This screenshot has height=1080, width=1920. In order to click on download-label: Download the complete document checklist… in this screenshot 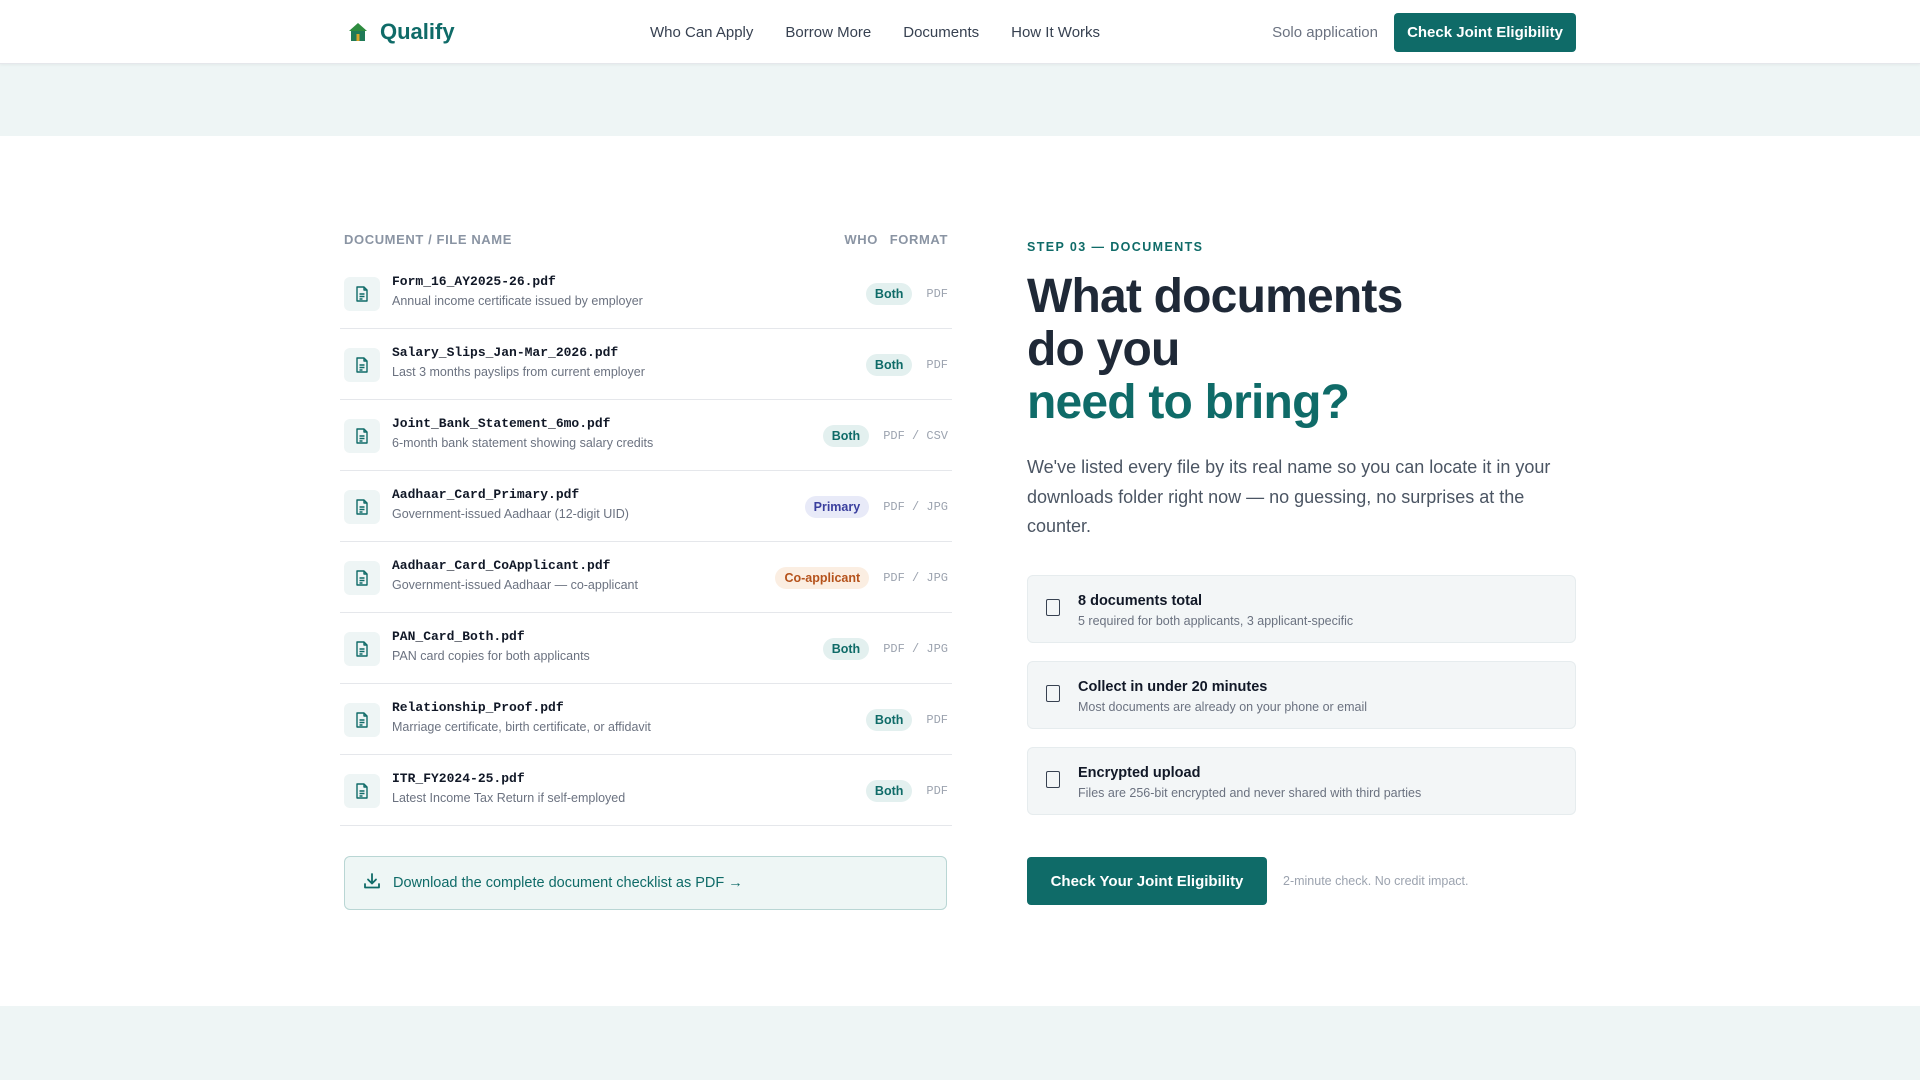, I will do `click(568, 883)`.